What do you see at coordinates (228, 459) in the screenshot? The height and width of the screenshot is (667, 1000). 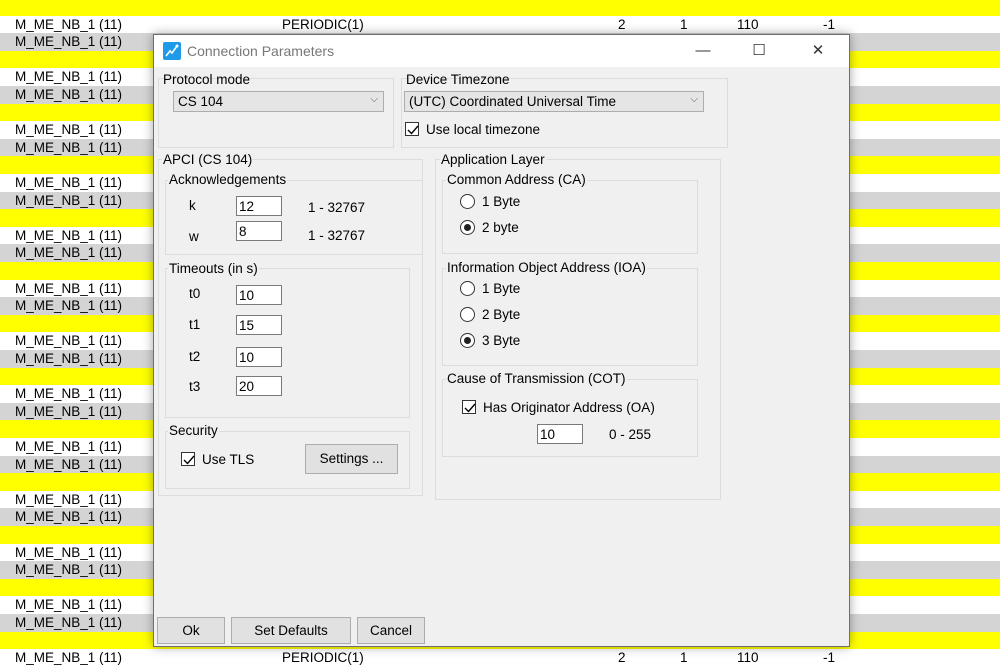 I see `use-tls-label: Use TLS` at bounding box center [228, 459].